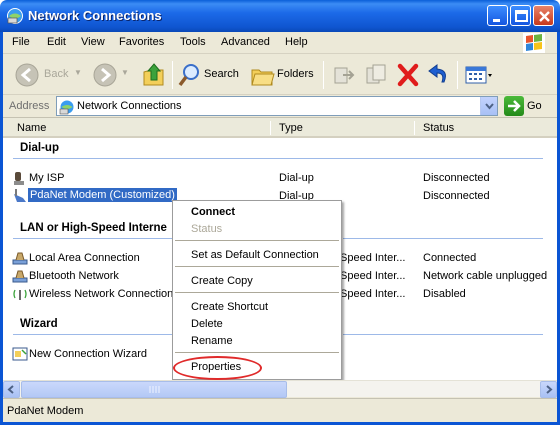 This screenshot has width=560, height=425. What do you see at coordinates (255, 255) in the screenshot?
I see `context-menu-set-default: Set as Default Connection` at bounding box center [255, 255].